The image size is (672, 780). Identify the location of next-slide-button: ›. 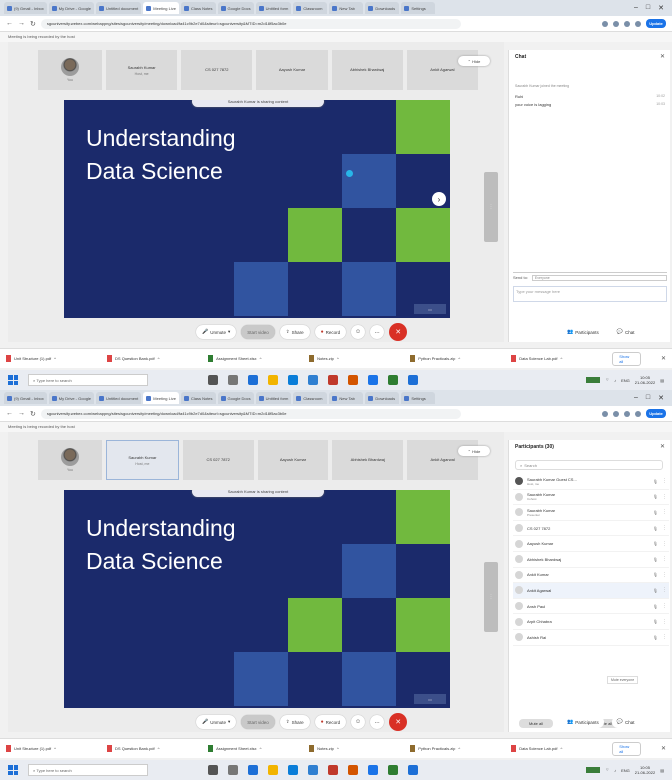
(439, 199).